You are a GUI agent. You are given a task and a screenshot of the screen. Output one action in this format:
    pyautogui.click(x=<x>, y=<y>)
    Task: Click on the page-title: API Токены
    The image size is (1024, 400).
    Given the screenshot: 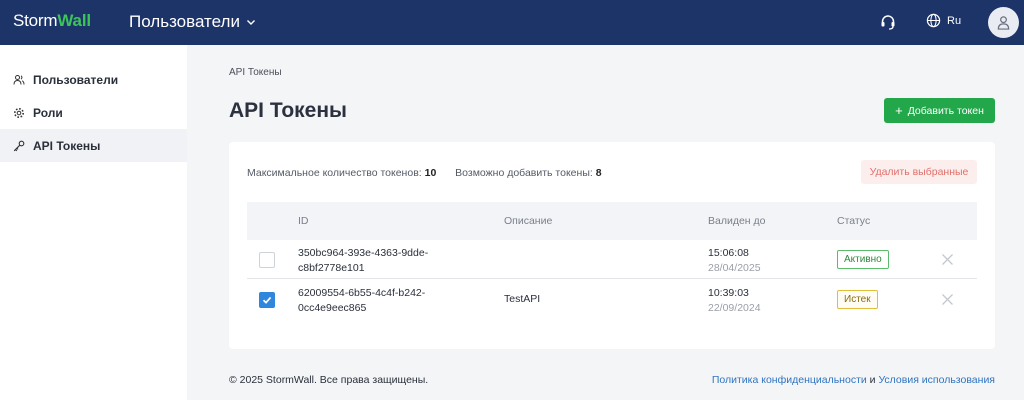 What is the action you would take?
    pyautogui.click(x=288, y=110)
    